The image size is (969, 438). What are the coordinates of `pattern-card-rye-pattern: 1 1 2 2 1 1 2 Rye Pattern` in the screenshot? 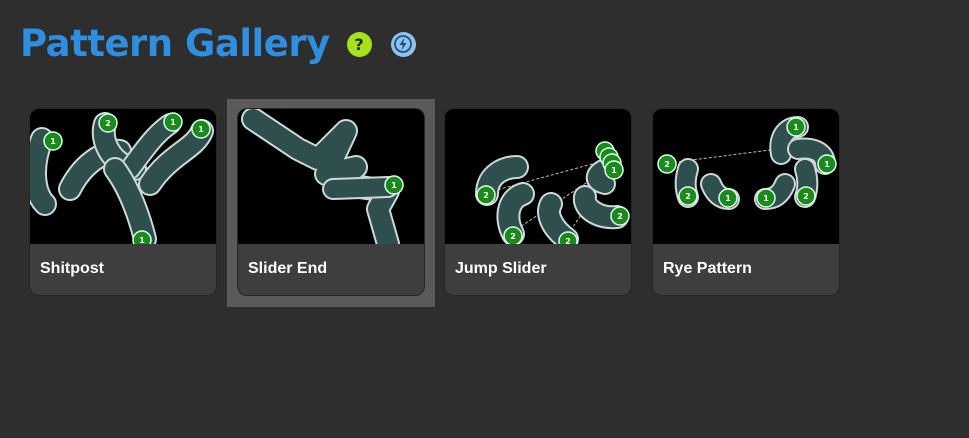 It's located at (746, 202).